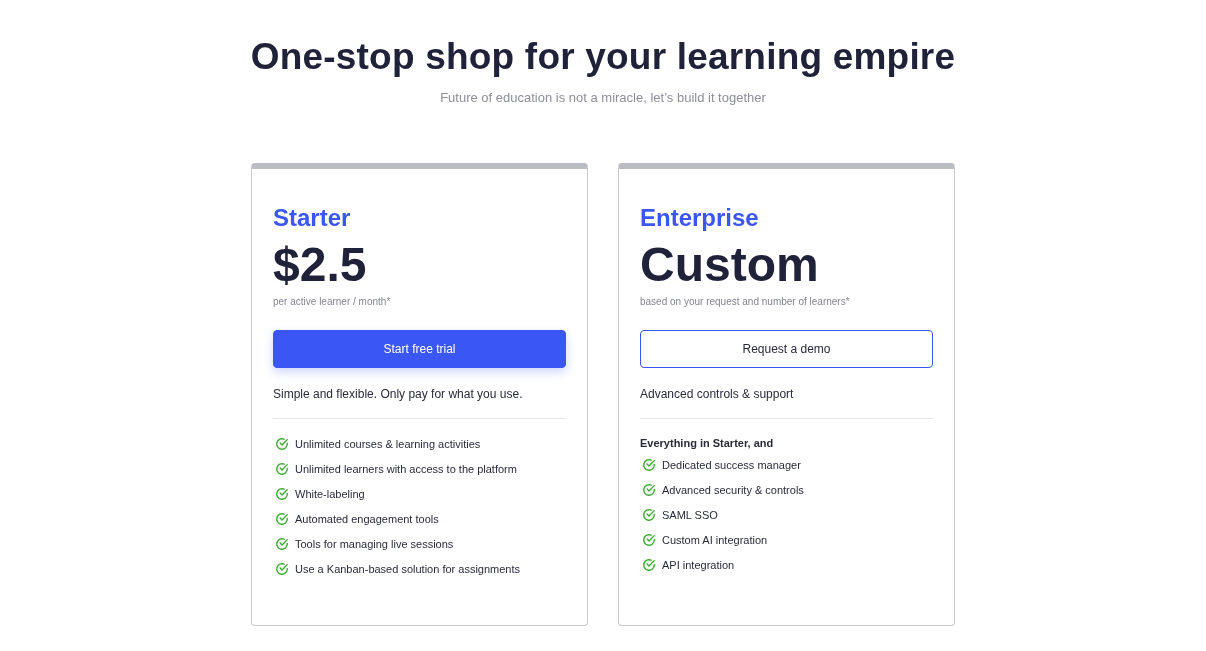 Image resolution: width=1206 pixels, height=651 pixels. Describe the element at coordinates (374, 543) in the screenshot. I see `feature-text: Tools for managing live sessions` at that location.